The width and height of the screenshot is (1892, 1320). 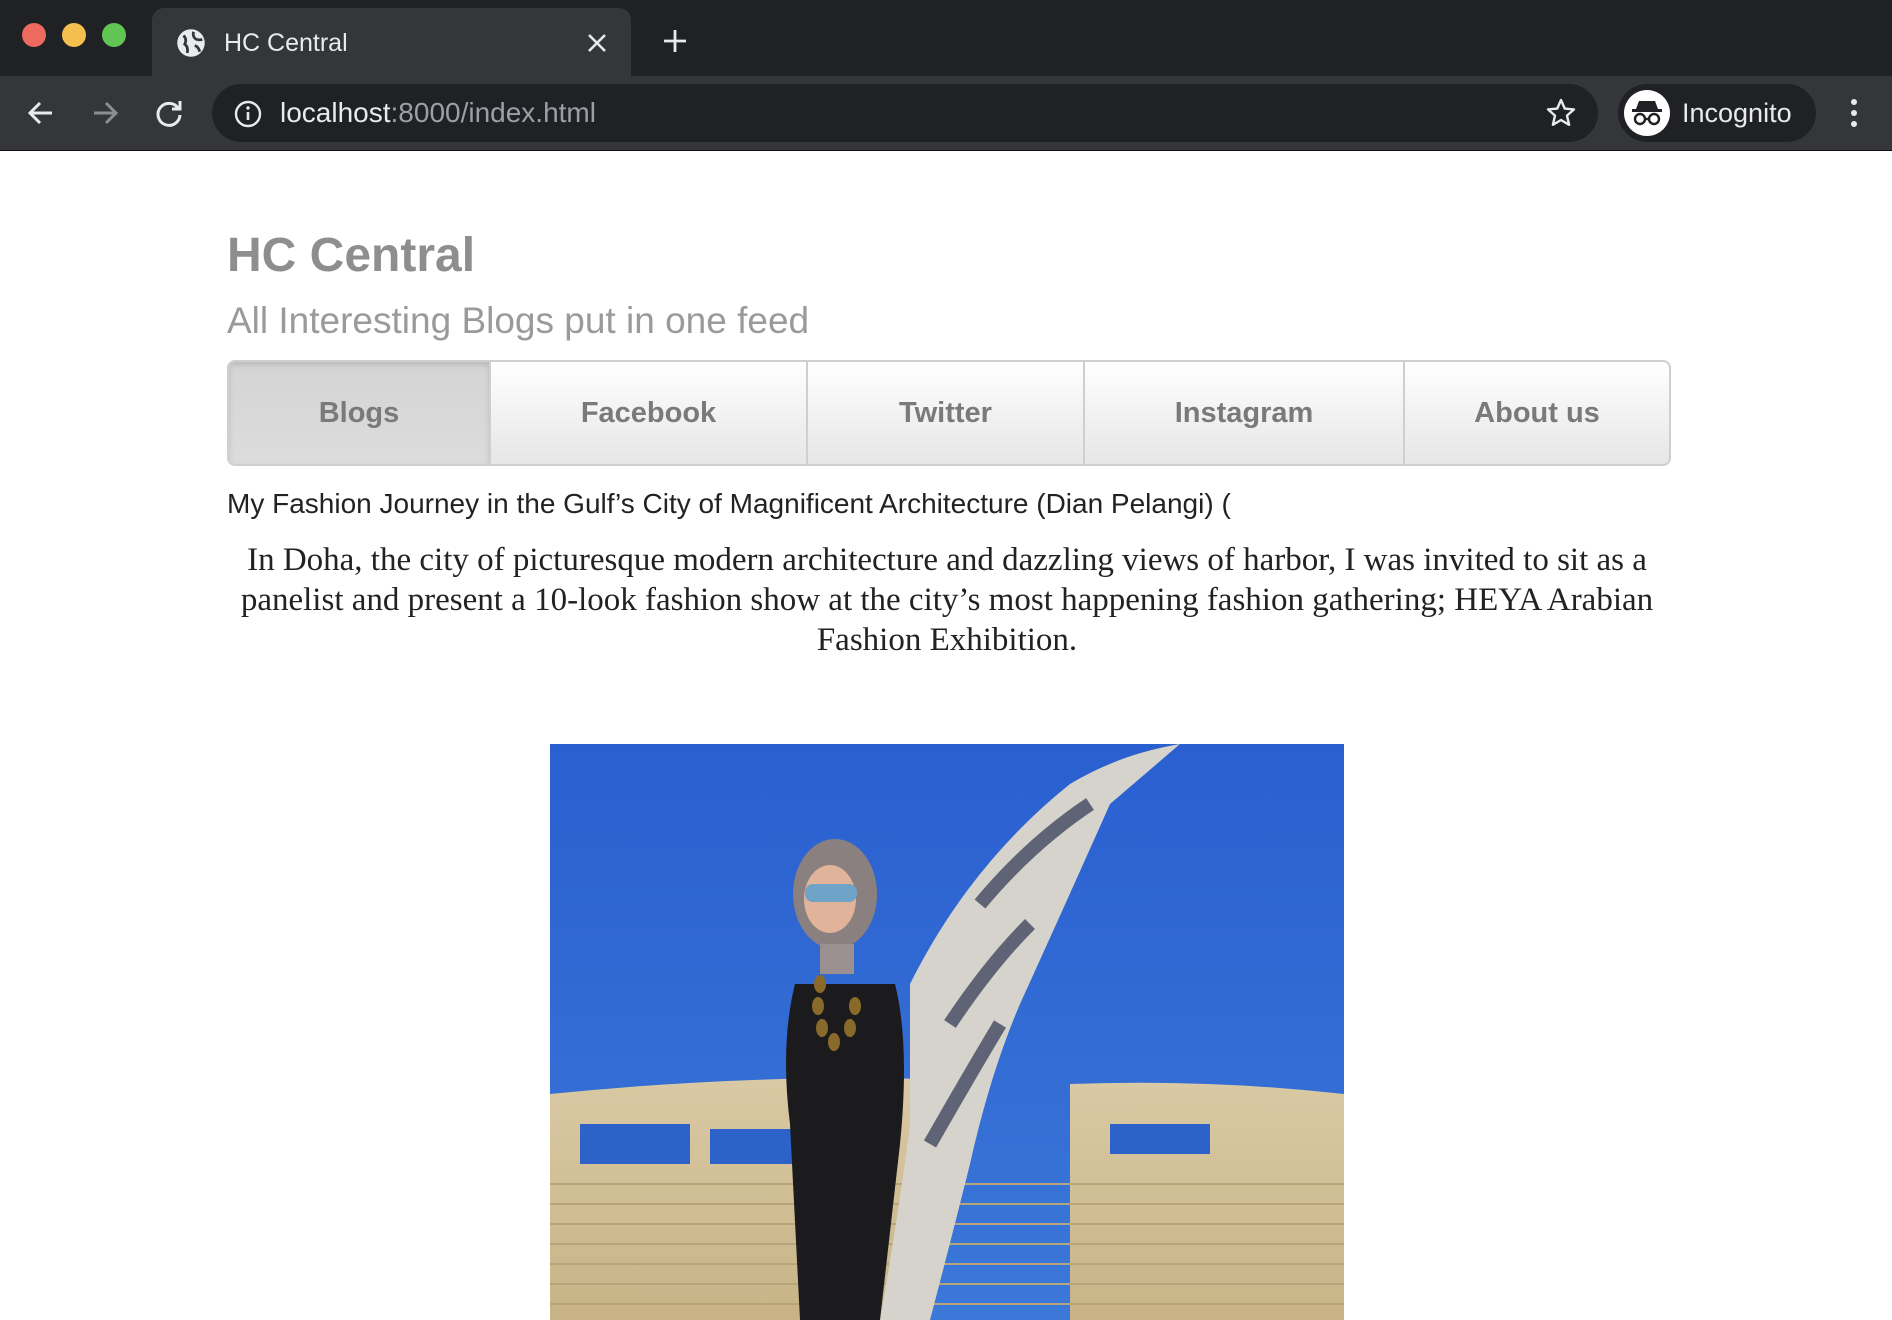 I want to click on incognito-icon, so click(x=1647, y=113).